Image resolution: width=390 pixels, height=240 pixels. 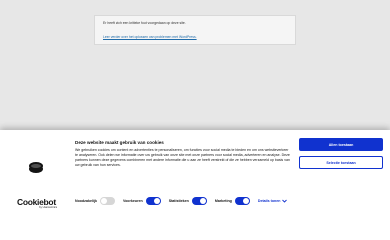 I want to click on brand-name: Cookiebot, so click(x=36, y=202).